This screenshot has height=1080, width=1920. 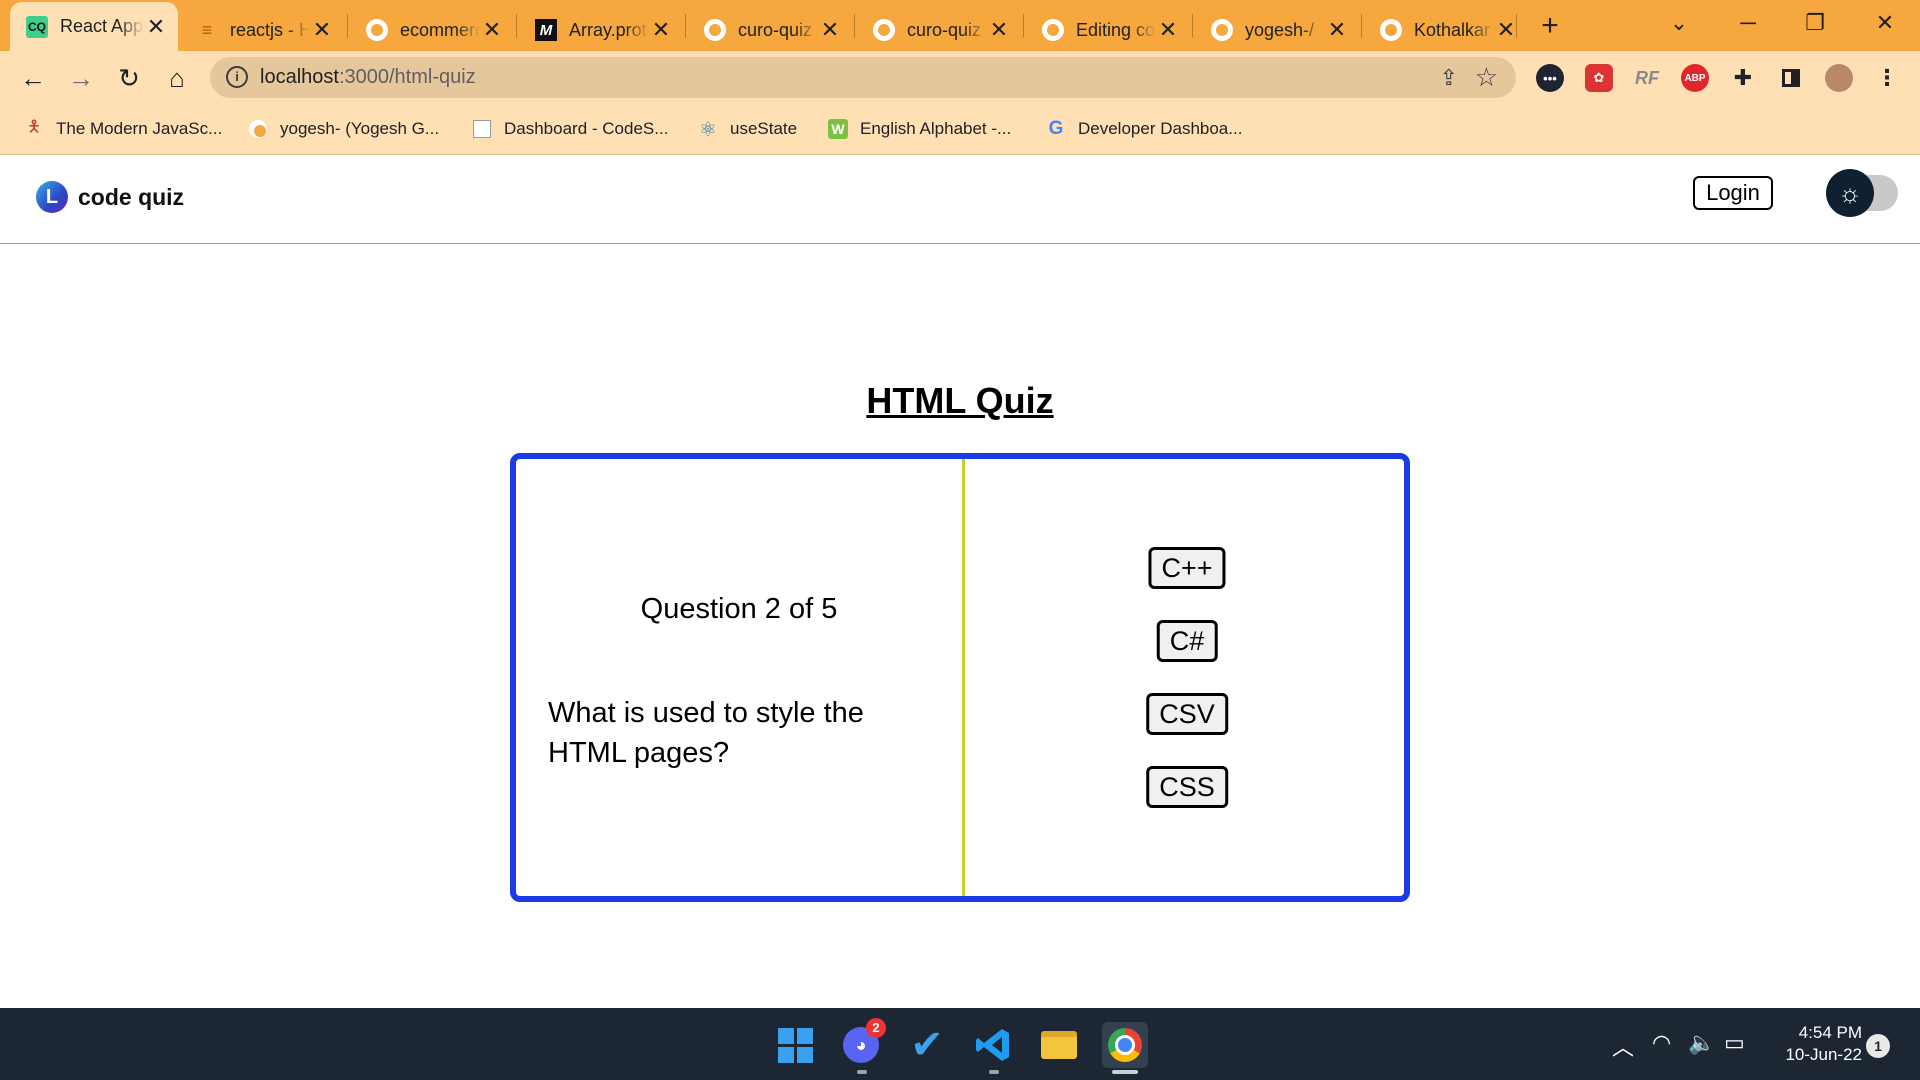 I want to click on login-button: Login, so click(x=1733, y=193).